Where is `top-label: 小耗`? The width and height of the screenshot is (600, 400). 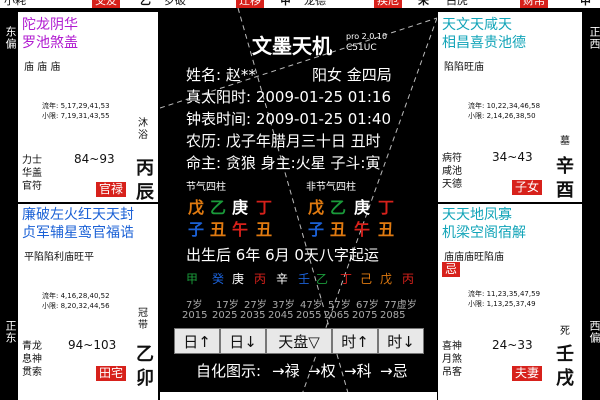
top-label: 小耗 is located at coordinates (15, 3).